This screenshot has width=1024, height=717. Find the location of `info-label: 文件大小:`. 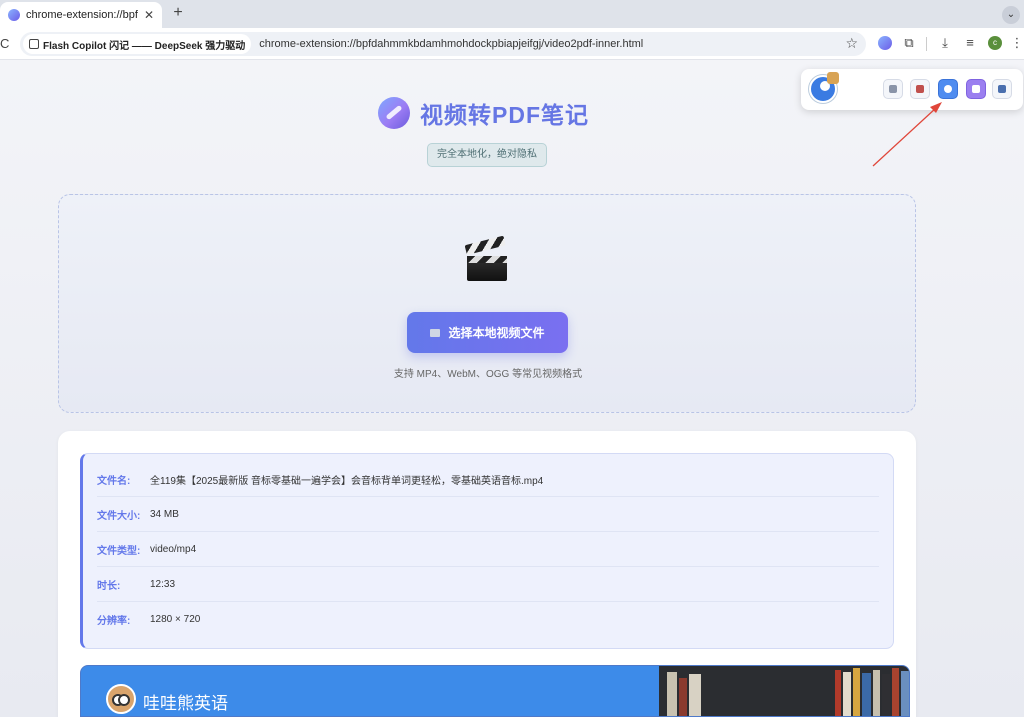

info-label: 文件大小: is located at coordinates (119, 516).